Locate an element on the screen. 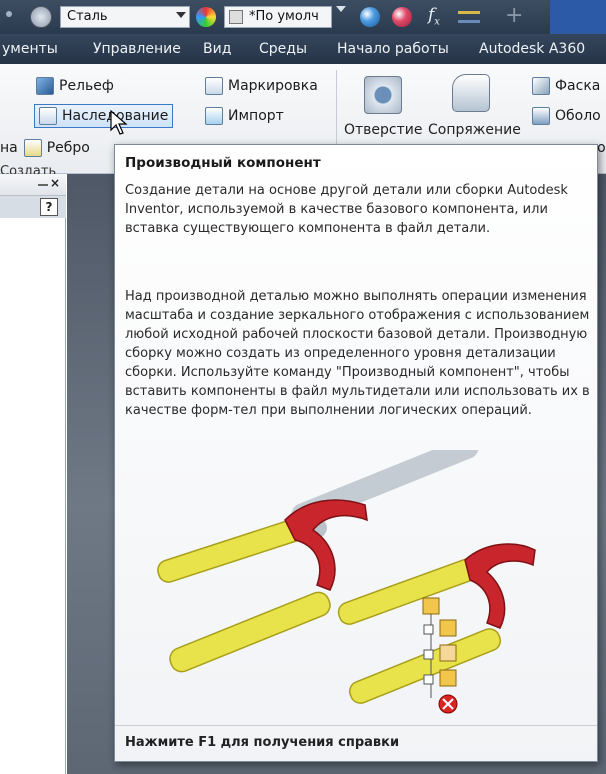  quick-access-toolbar: Сталь *По умолч fx + is located at coordinates (303, 17).